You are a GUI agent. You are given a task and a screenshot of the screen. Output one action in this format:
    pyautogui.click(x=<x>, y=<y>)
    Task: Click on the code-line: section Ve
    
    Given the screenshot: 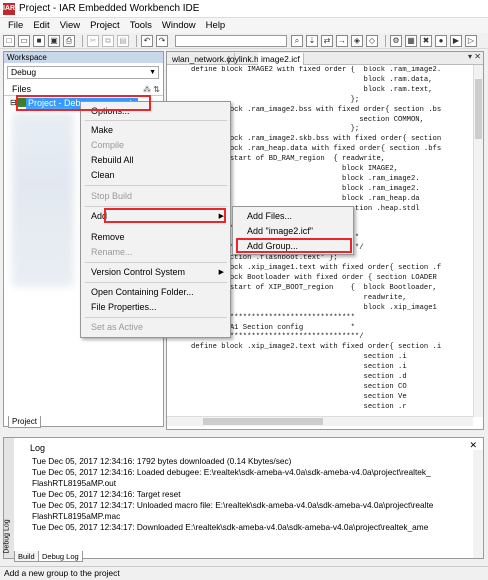 What is the action you would take?
    pyautogui.click(x=299, y=396)
    